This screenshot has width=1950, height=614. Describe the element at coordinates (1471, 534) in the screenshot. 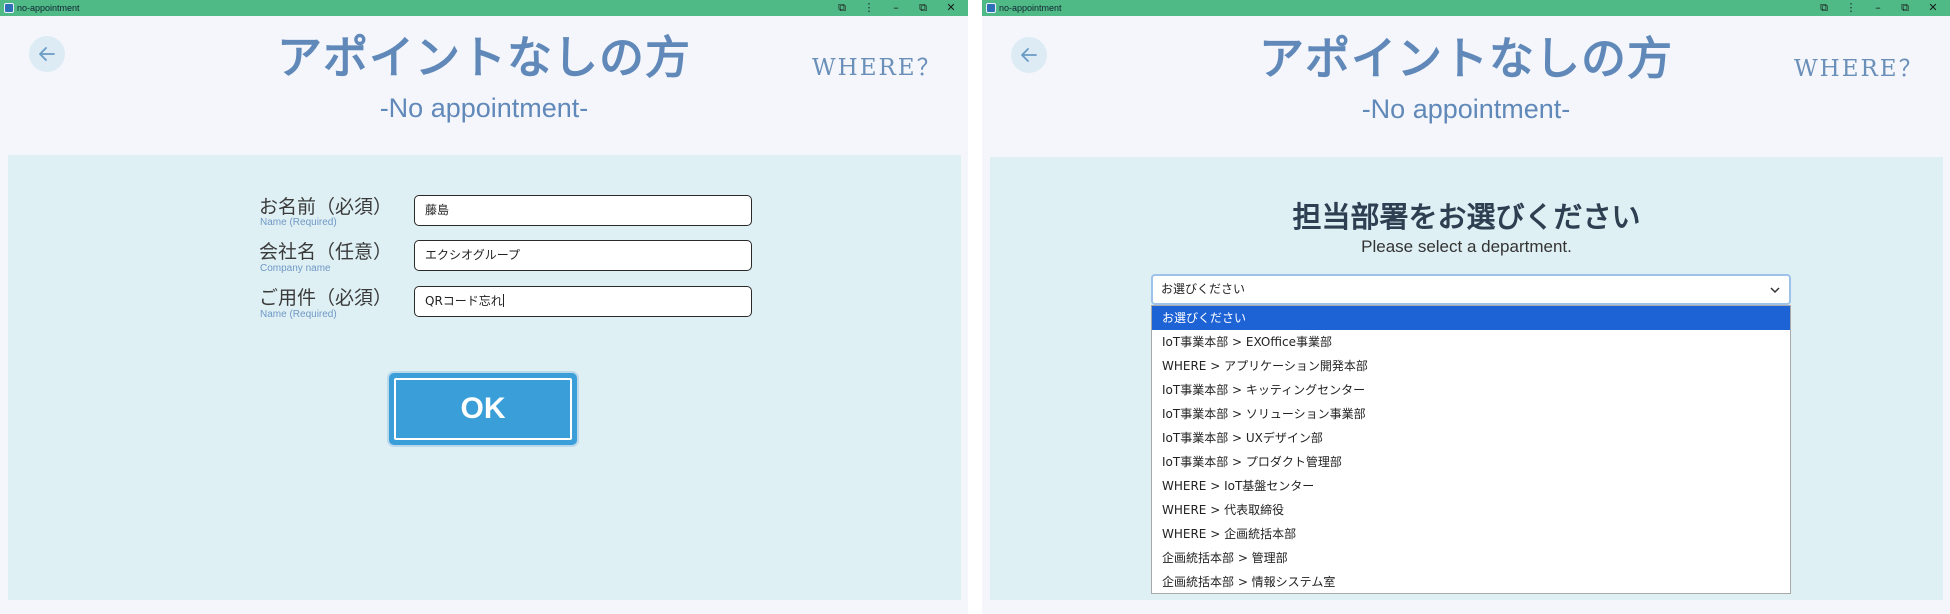

I see `department-option: WHERE > 企画統括本部` at that location.